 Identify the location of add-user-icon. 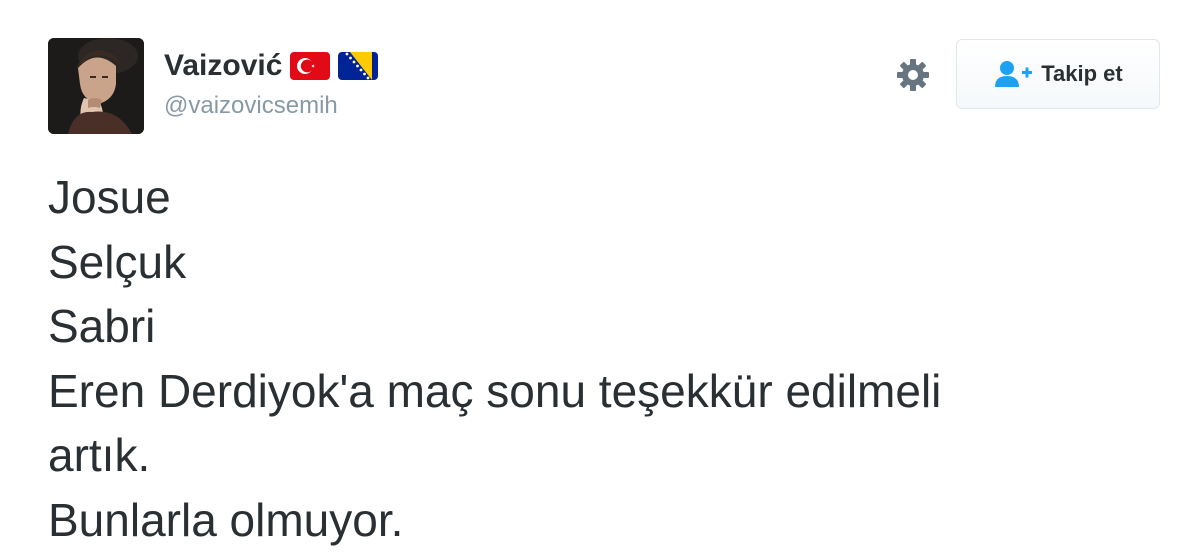
(1013, 74).